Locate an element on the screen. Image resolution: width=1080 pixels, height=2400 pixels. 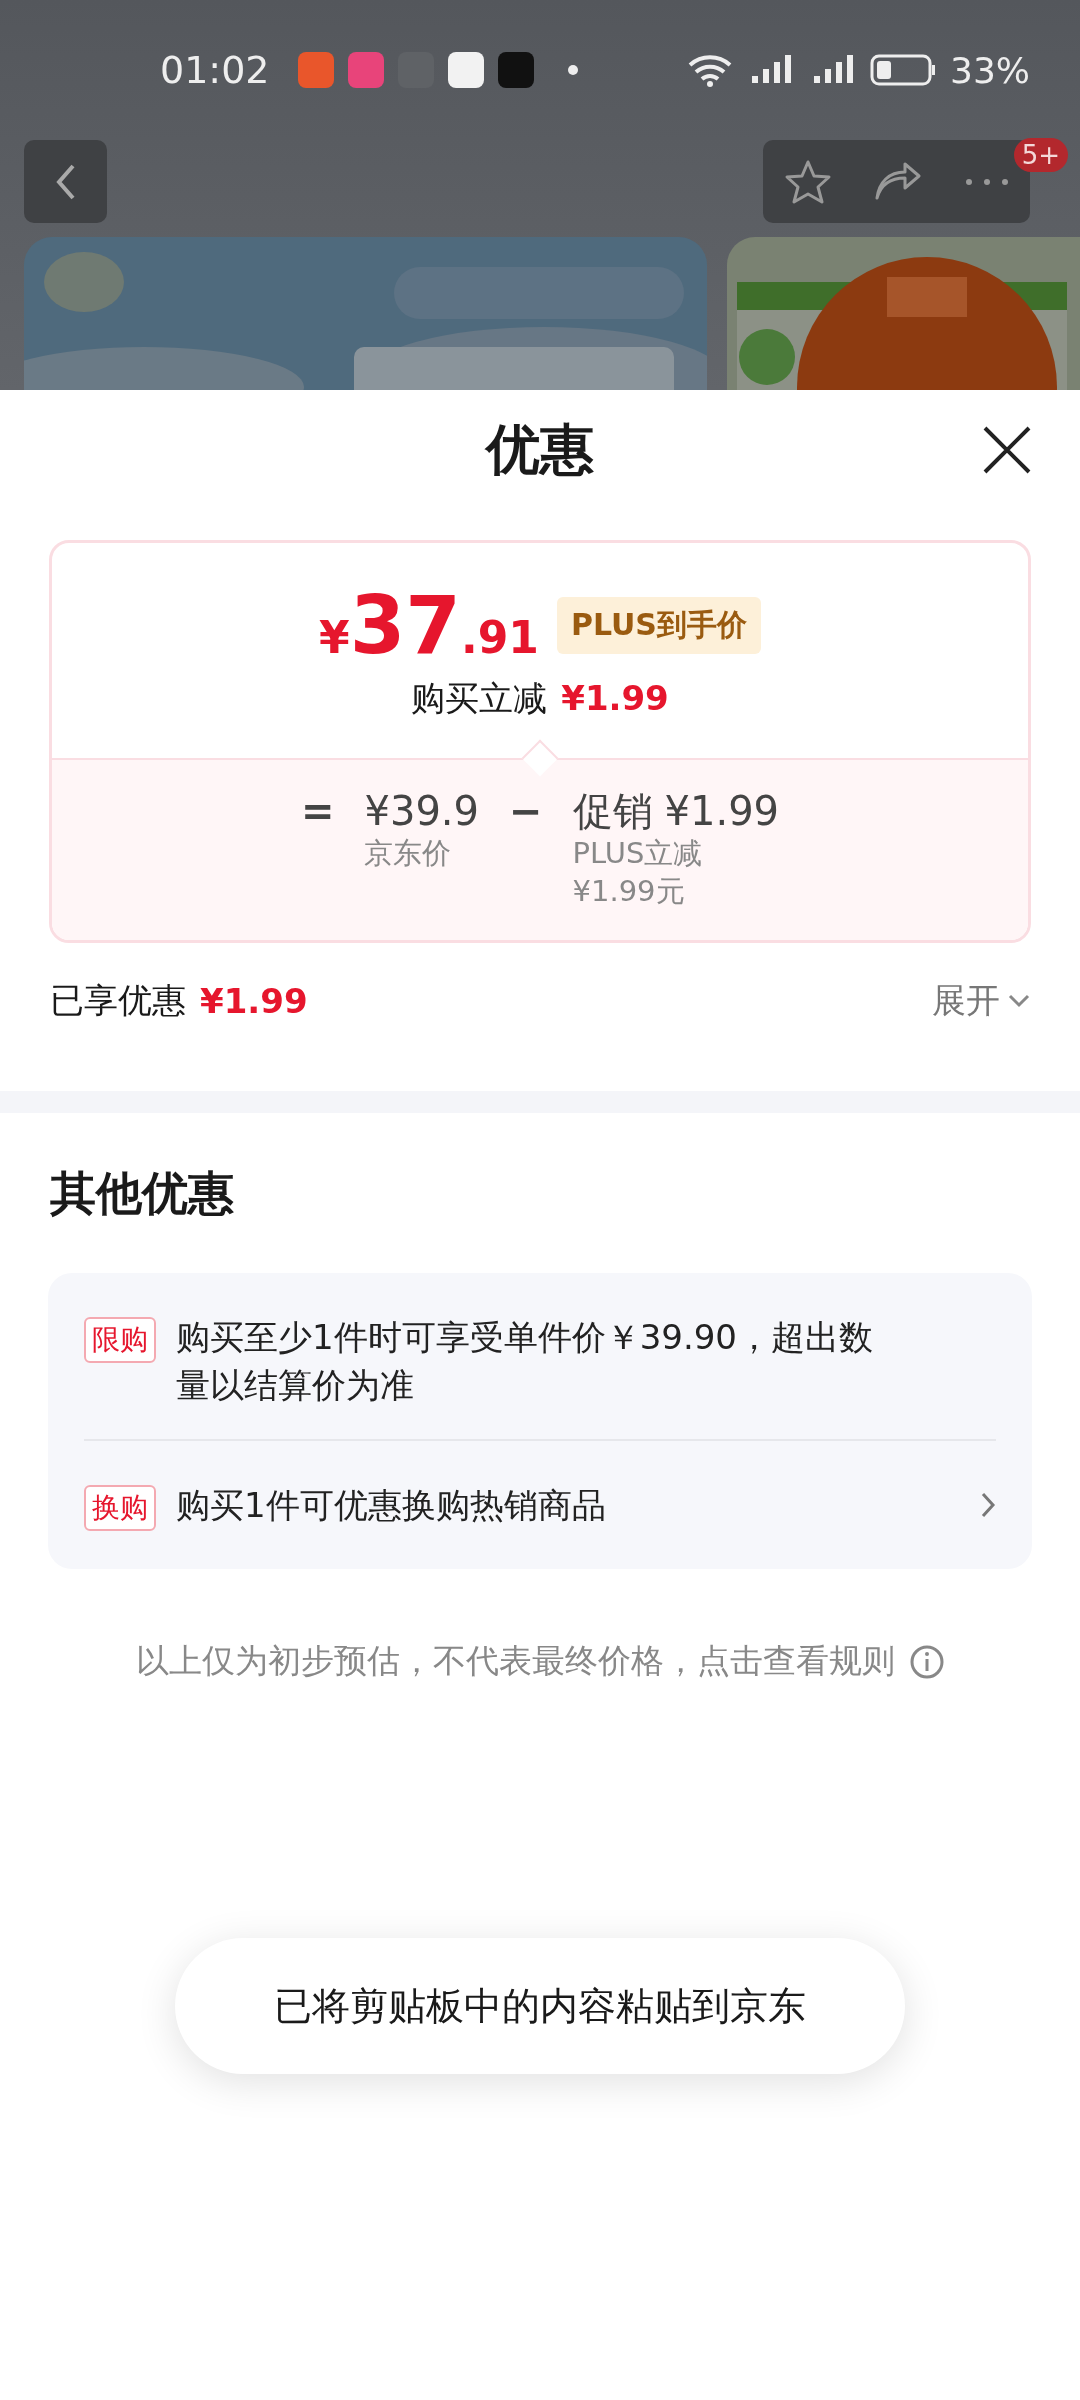
notification-badge: 5+ is located at coordinates (1040, 155).